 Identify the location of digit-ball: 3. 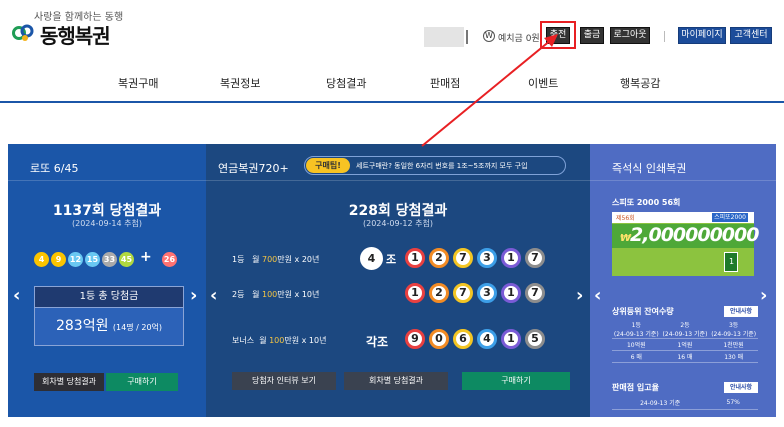
(487, 258).